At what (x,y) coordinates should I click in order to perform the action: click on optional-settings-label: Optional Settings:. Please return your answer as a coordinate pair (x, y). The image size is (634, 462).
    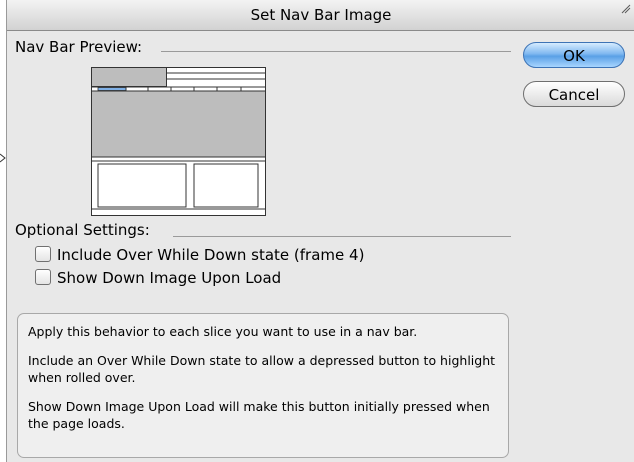
    Looking at the image, I should click on (82, 230).